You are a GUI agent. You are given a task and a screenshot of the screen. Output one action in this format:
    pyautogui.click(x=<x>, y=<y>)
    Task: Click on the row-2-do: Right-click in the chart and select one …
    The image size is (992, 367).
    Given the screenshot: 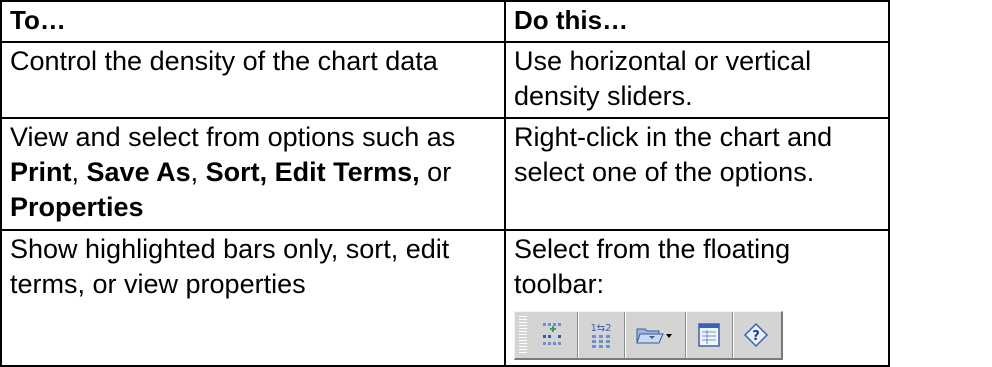 What is the action you would take?
    pyautogui.click(x=697, y=174)
    